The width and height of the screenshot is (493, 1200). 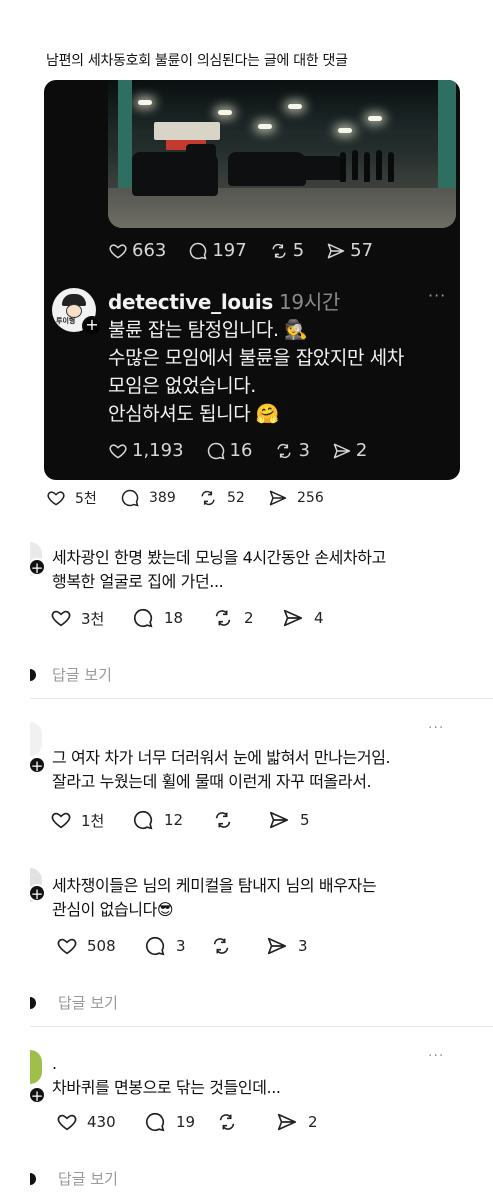 I want to click on comment-share: 2, so click(x=297, y=1122).